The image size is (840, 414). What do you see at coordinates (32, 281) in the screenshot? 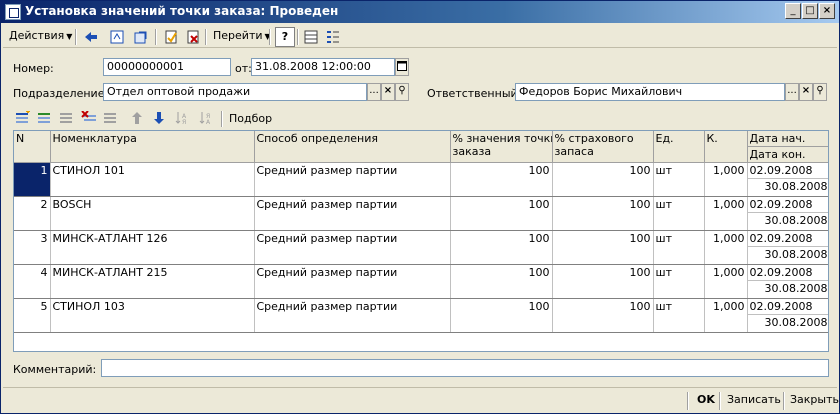
I see `row-number: 4` at bounding box center [32, 281].